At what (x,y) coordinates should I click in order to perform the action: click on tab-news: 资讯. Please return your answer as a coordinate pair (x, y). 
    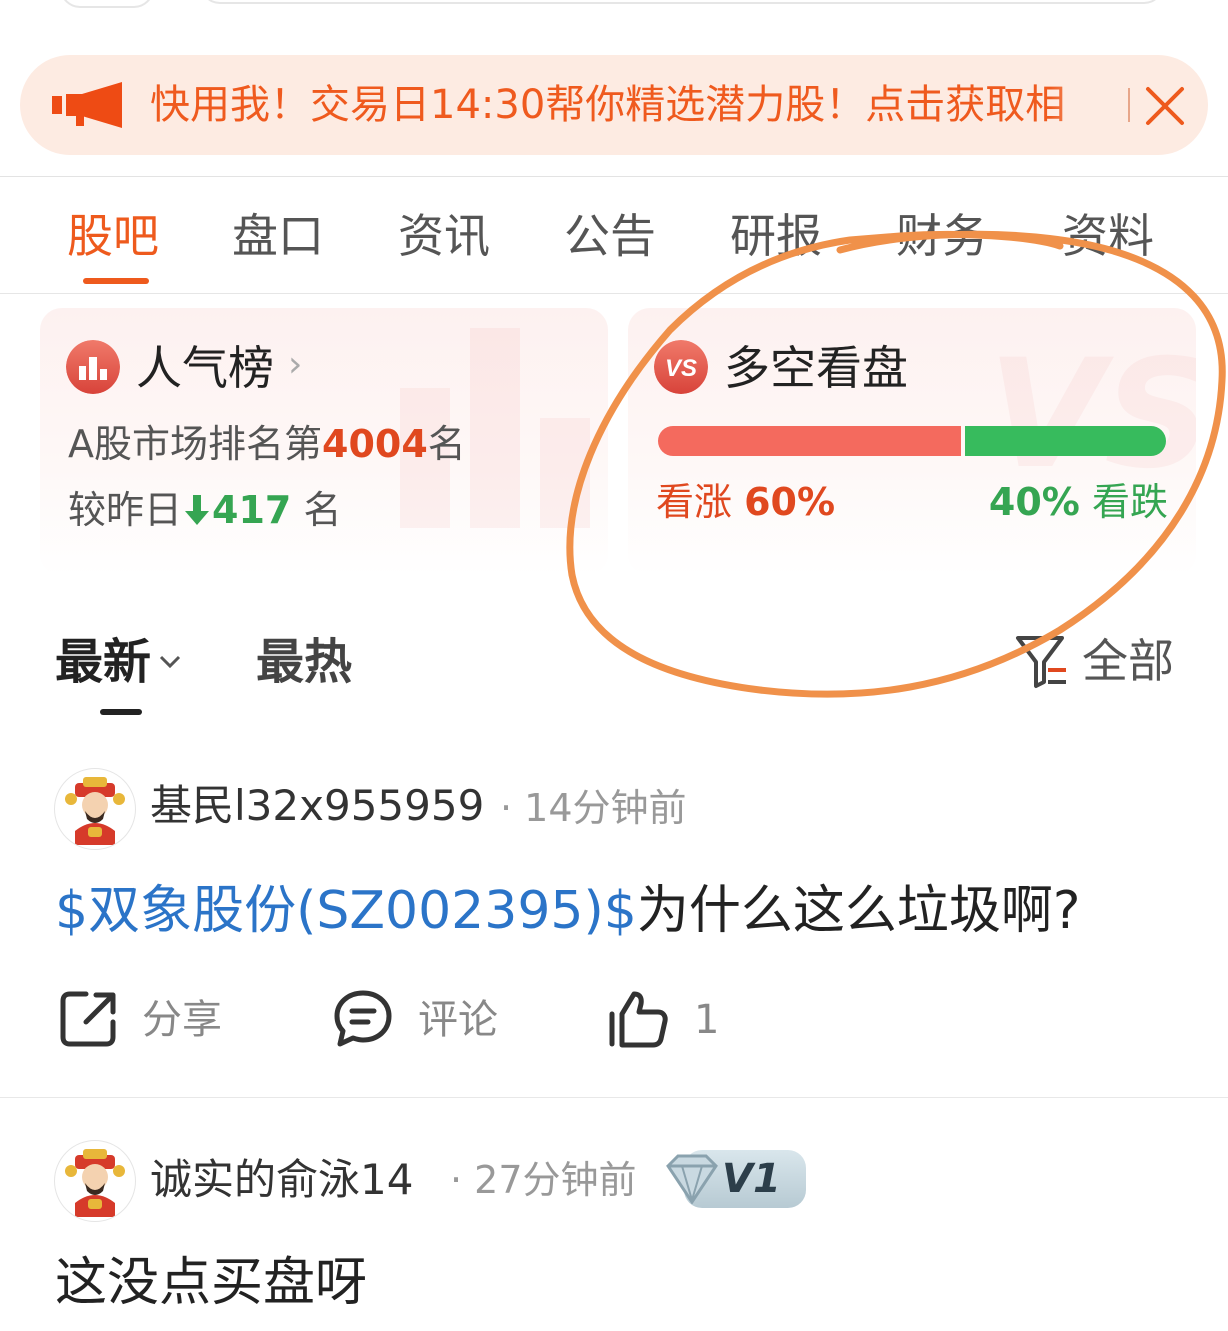
    Looking at the image, I should click on (444, 236).